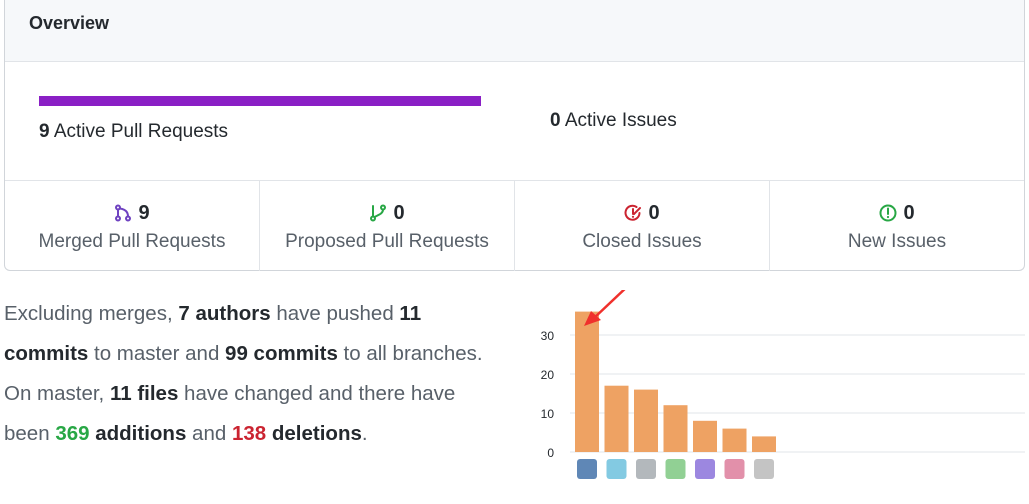 This screenshot has height=504, width=1029. Describe the element at coordinates (514, 31) in the screenshot. I see `overview-header: Overview` at that location.